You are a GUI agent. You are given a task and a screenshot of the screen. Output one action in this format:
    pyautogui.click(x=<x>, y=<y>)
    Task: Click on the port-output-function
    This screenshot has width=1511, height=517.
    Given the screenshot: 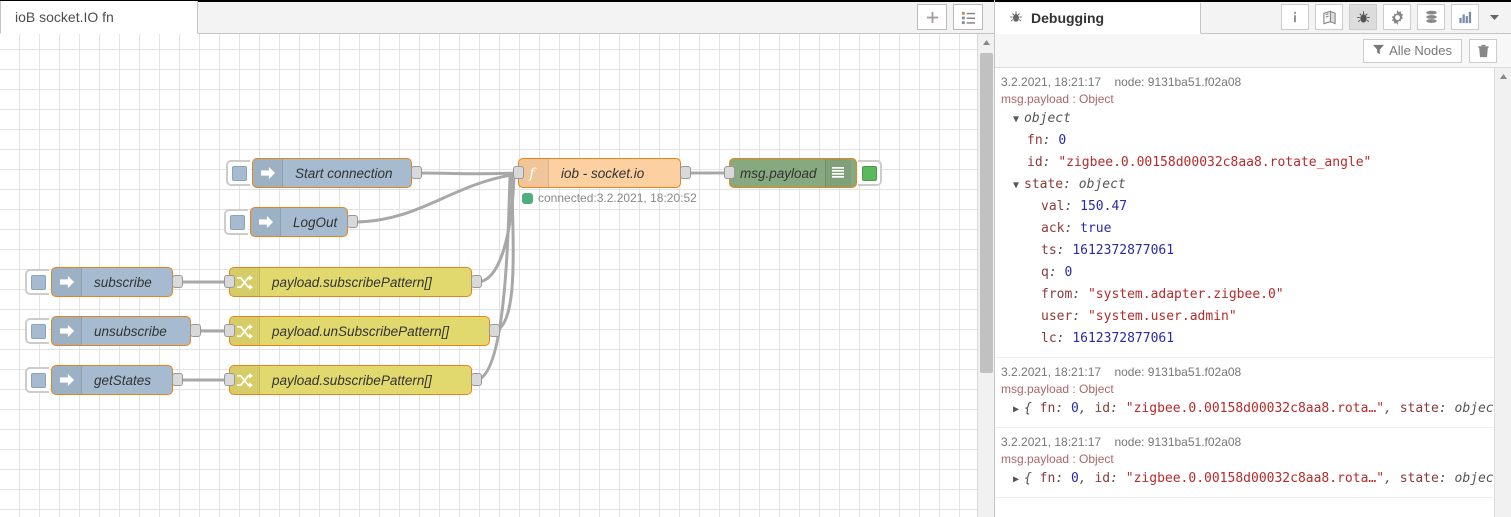 What is the action you would take?
    pyautogui.click(x=685, y=172)
    